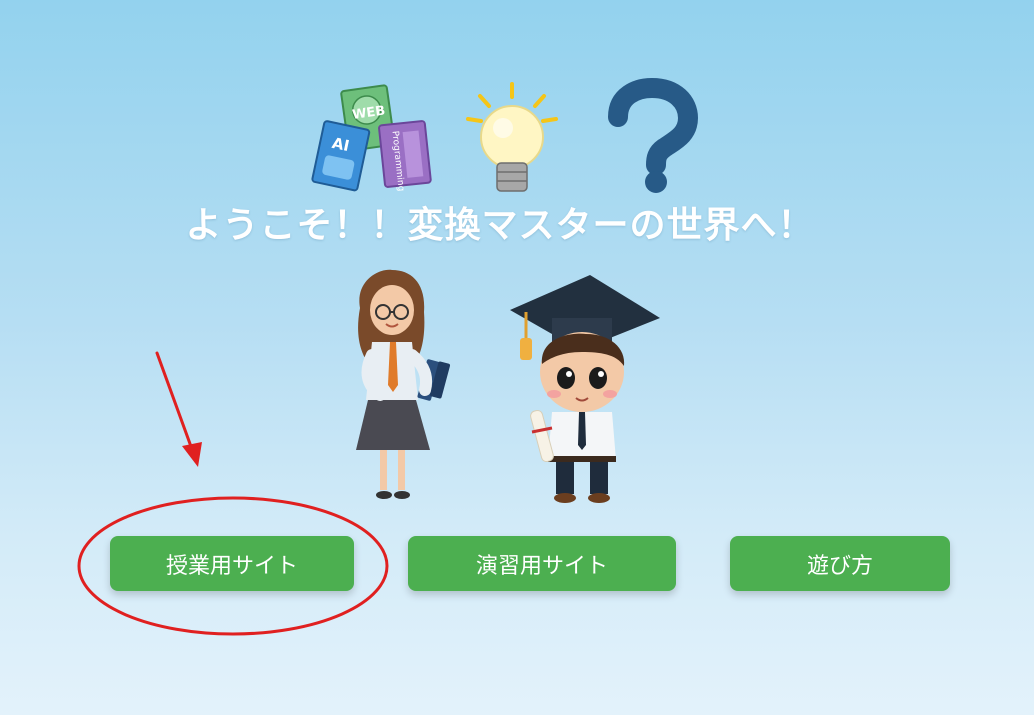  I want to click on page-title: ようこそ！！変換マスターの世界へ！, so click(500, 225).